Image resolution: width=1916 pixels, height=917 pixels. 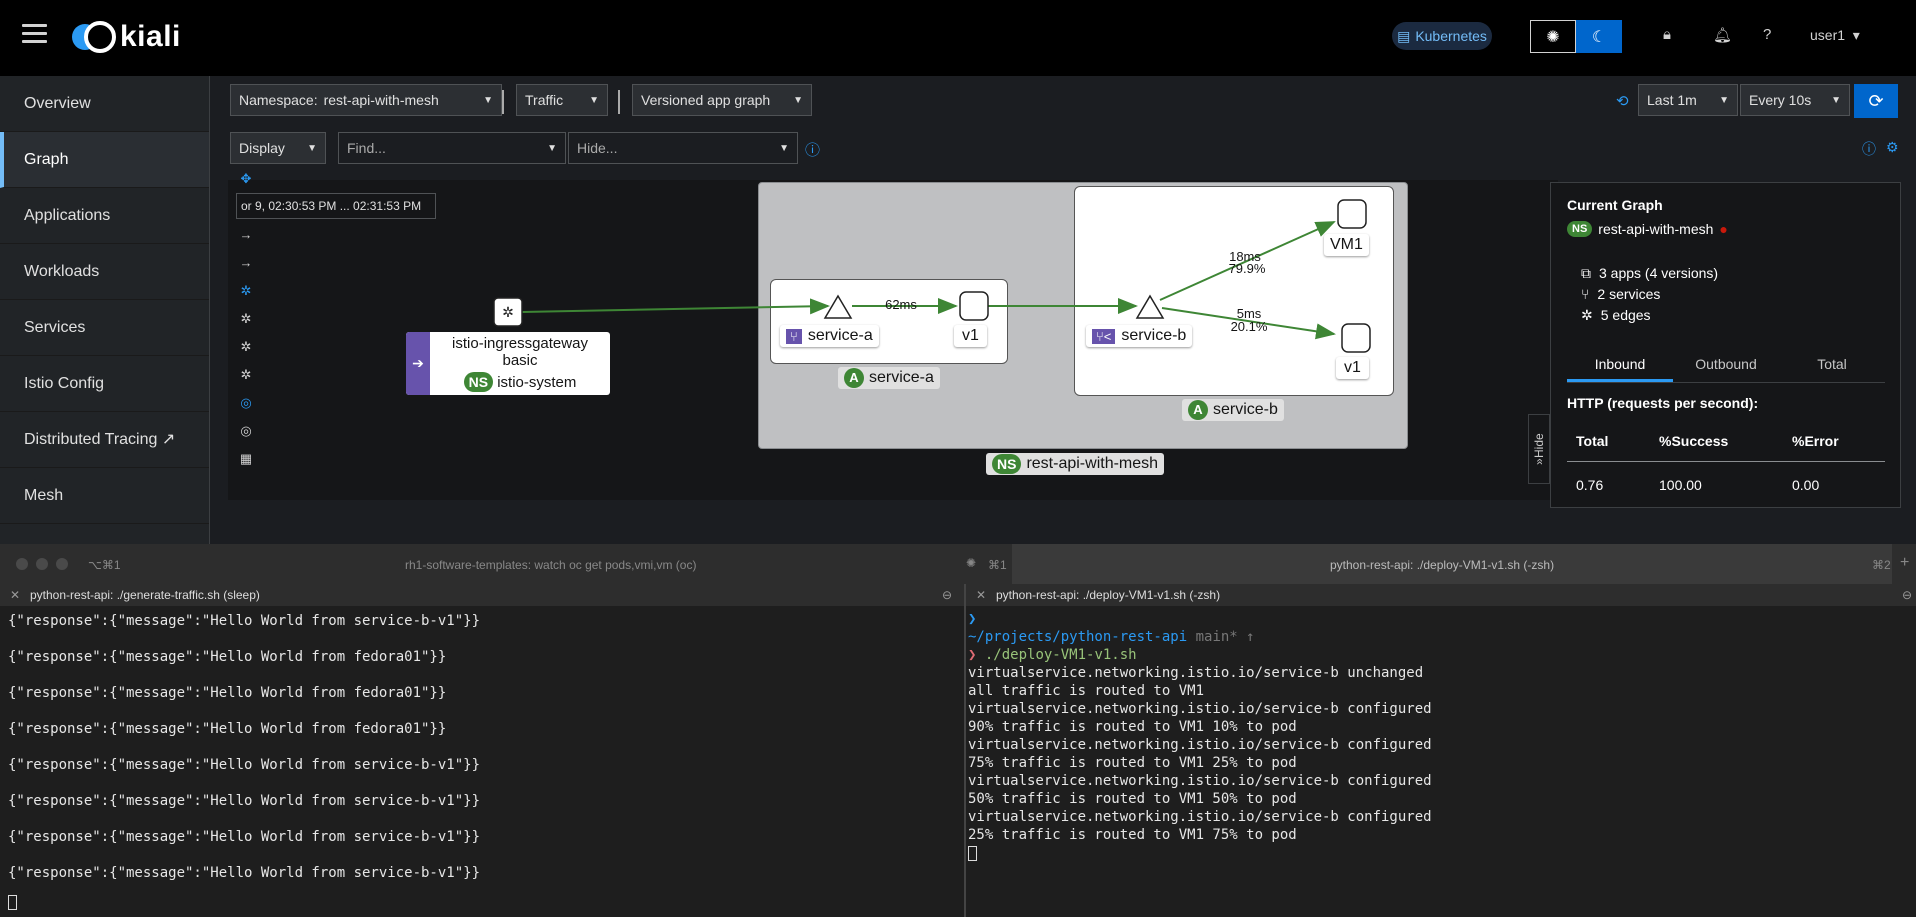 What do you see at coordinates (12, 902) in the screenshot?
I see `terminal-cursor` at bounding box center [12, 902].